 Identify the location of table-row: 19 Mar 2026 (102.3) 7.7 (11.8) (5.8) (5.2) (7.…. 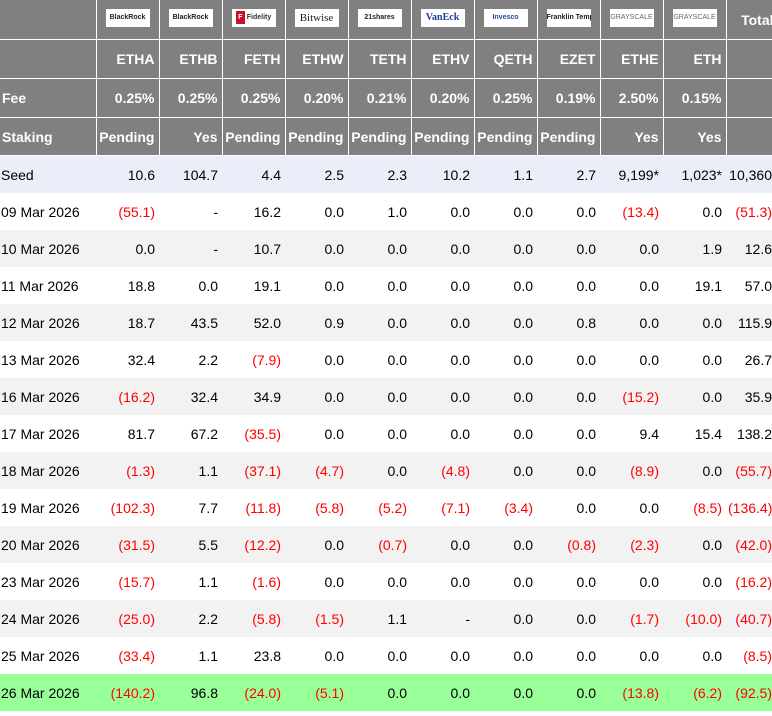
(386, 507).